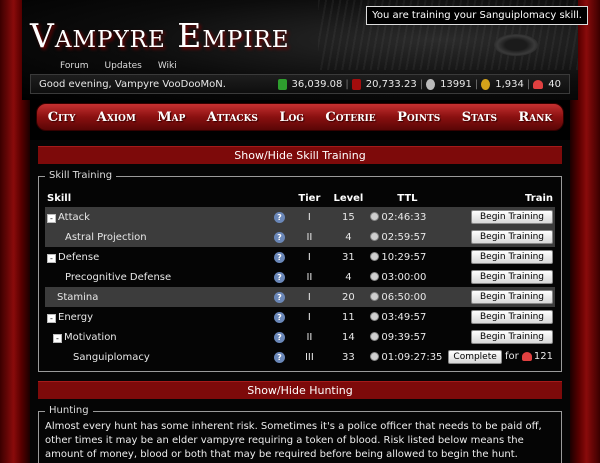 Image resolution: width=600 pixels, height=463 pixels. Describe the element at coordinates (232, 117) in the screenshot. I see `menu-item-attacks: Attacks` at that location.